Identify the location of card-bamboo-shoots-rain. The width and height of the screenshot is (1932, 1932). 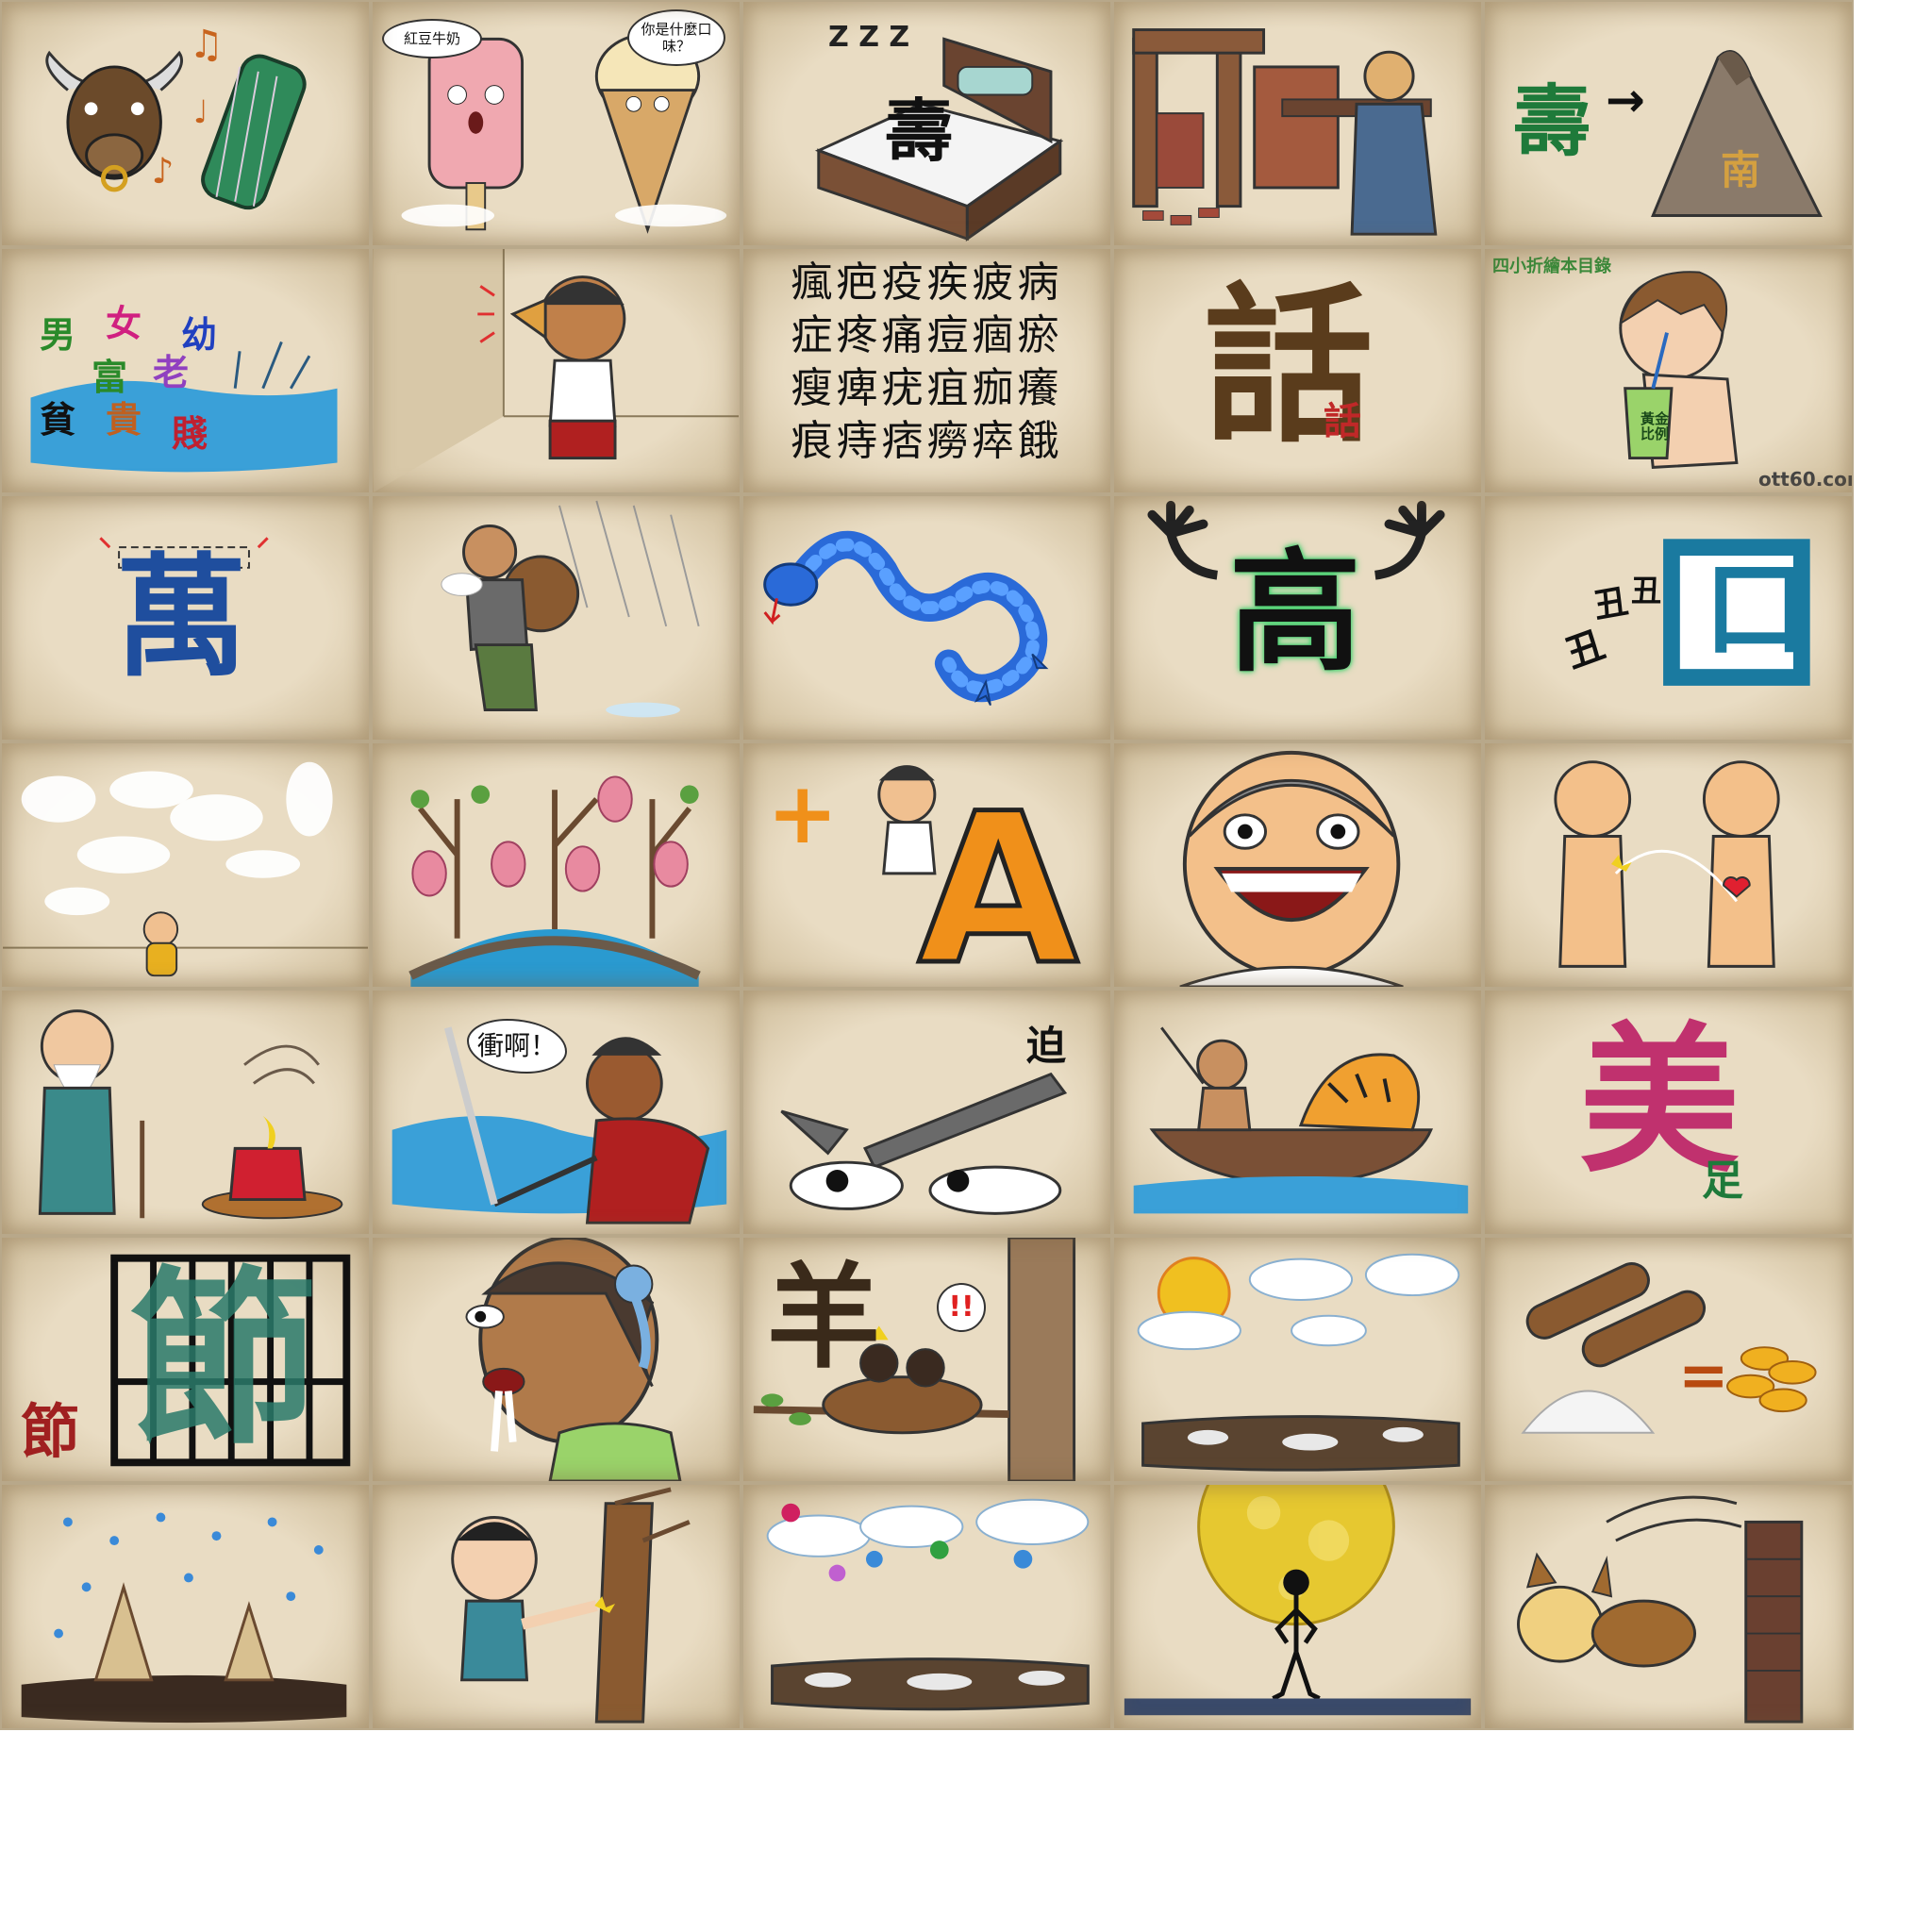
(186, 1606).